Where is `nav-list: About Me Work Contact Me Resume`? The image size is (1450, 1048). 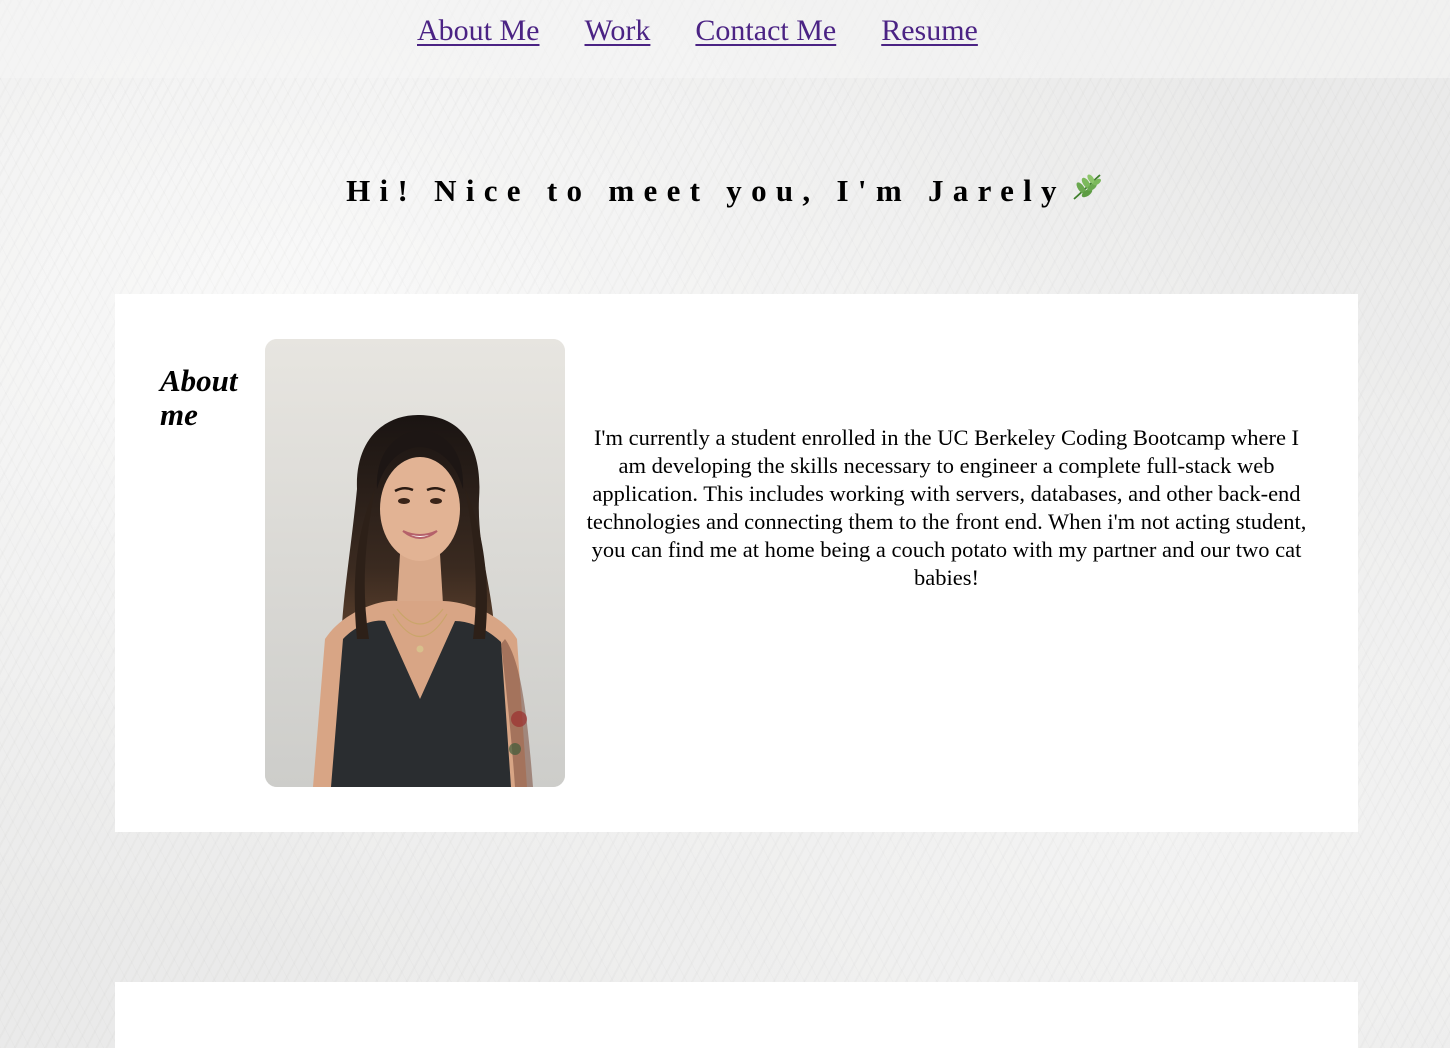
nav-list: About Me Work Contact Me Resume is located at coordinates (697, 31).